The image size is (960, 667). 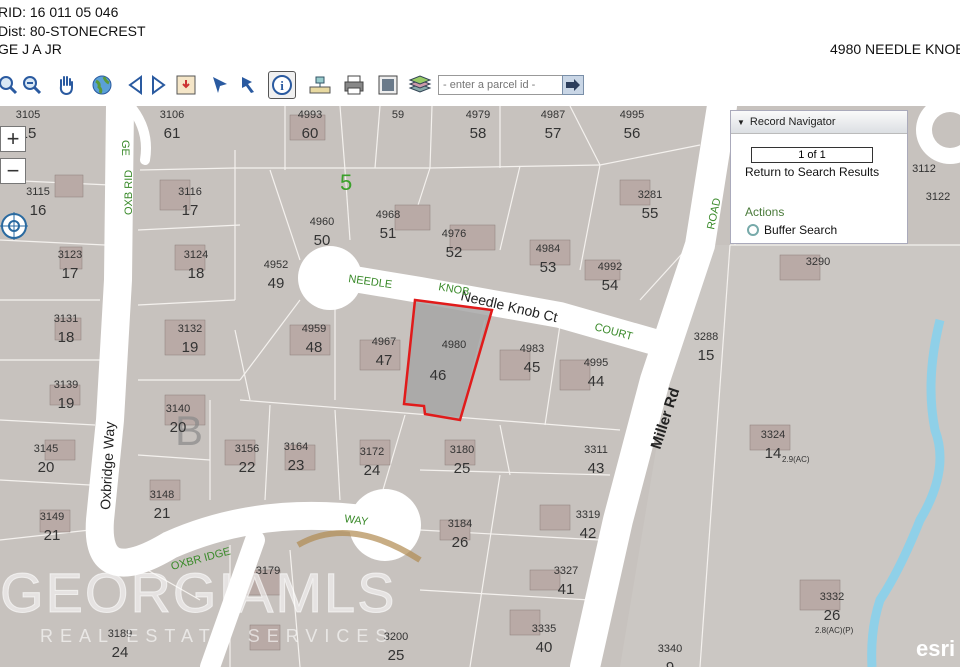 I want to click on parcel-address-label: 3180, so click(x=462, y=450).